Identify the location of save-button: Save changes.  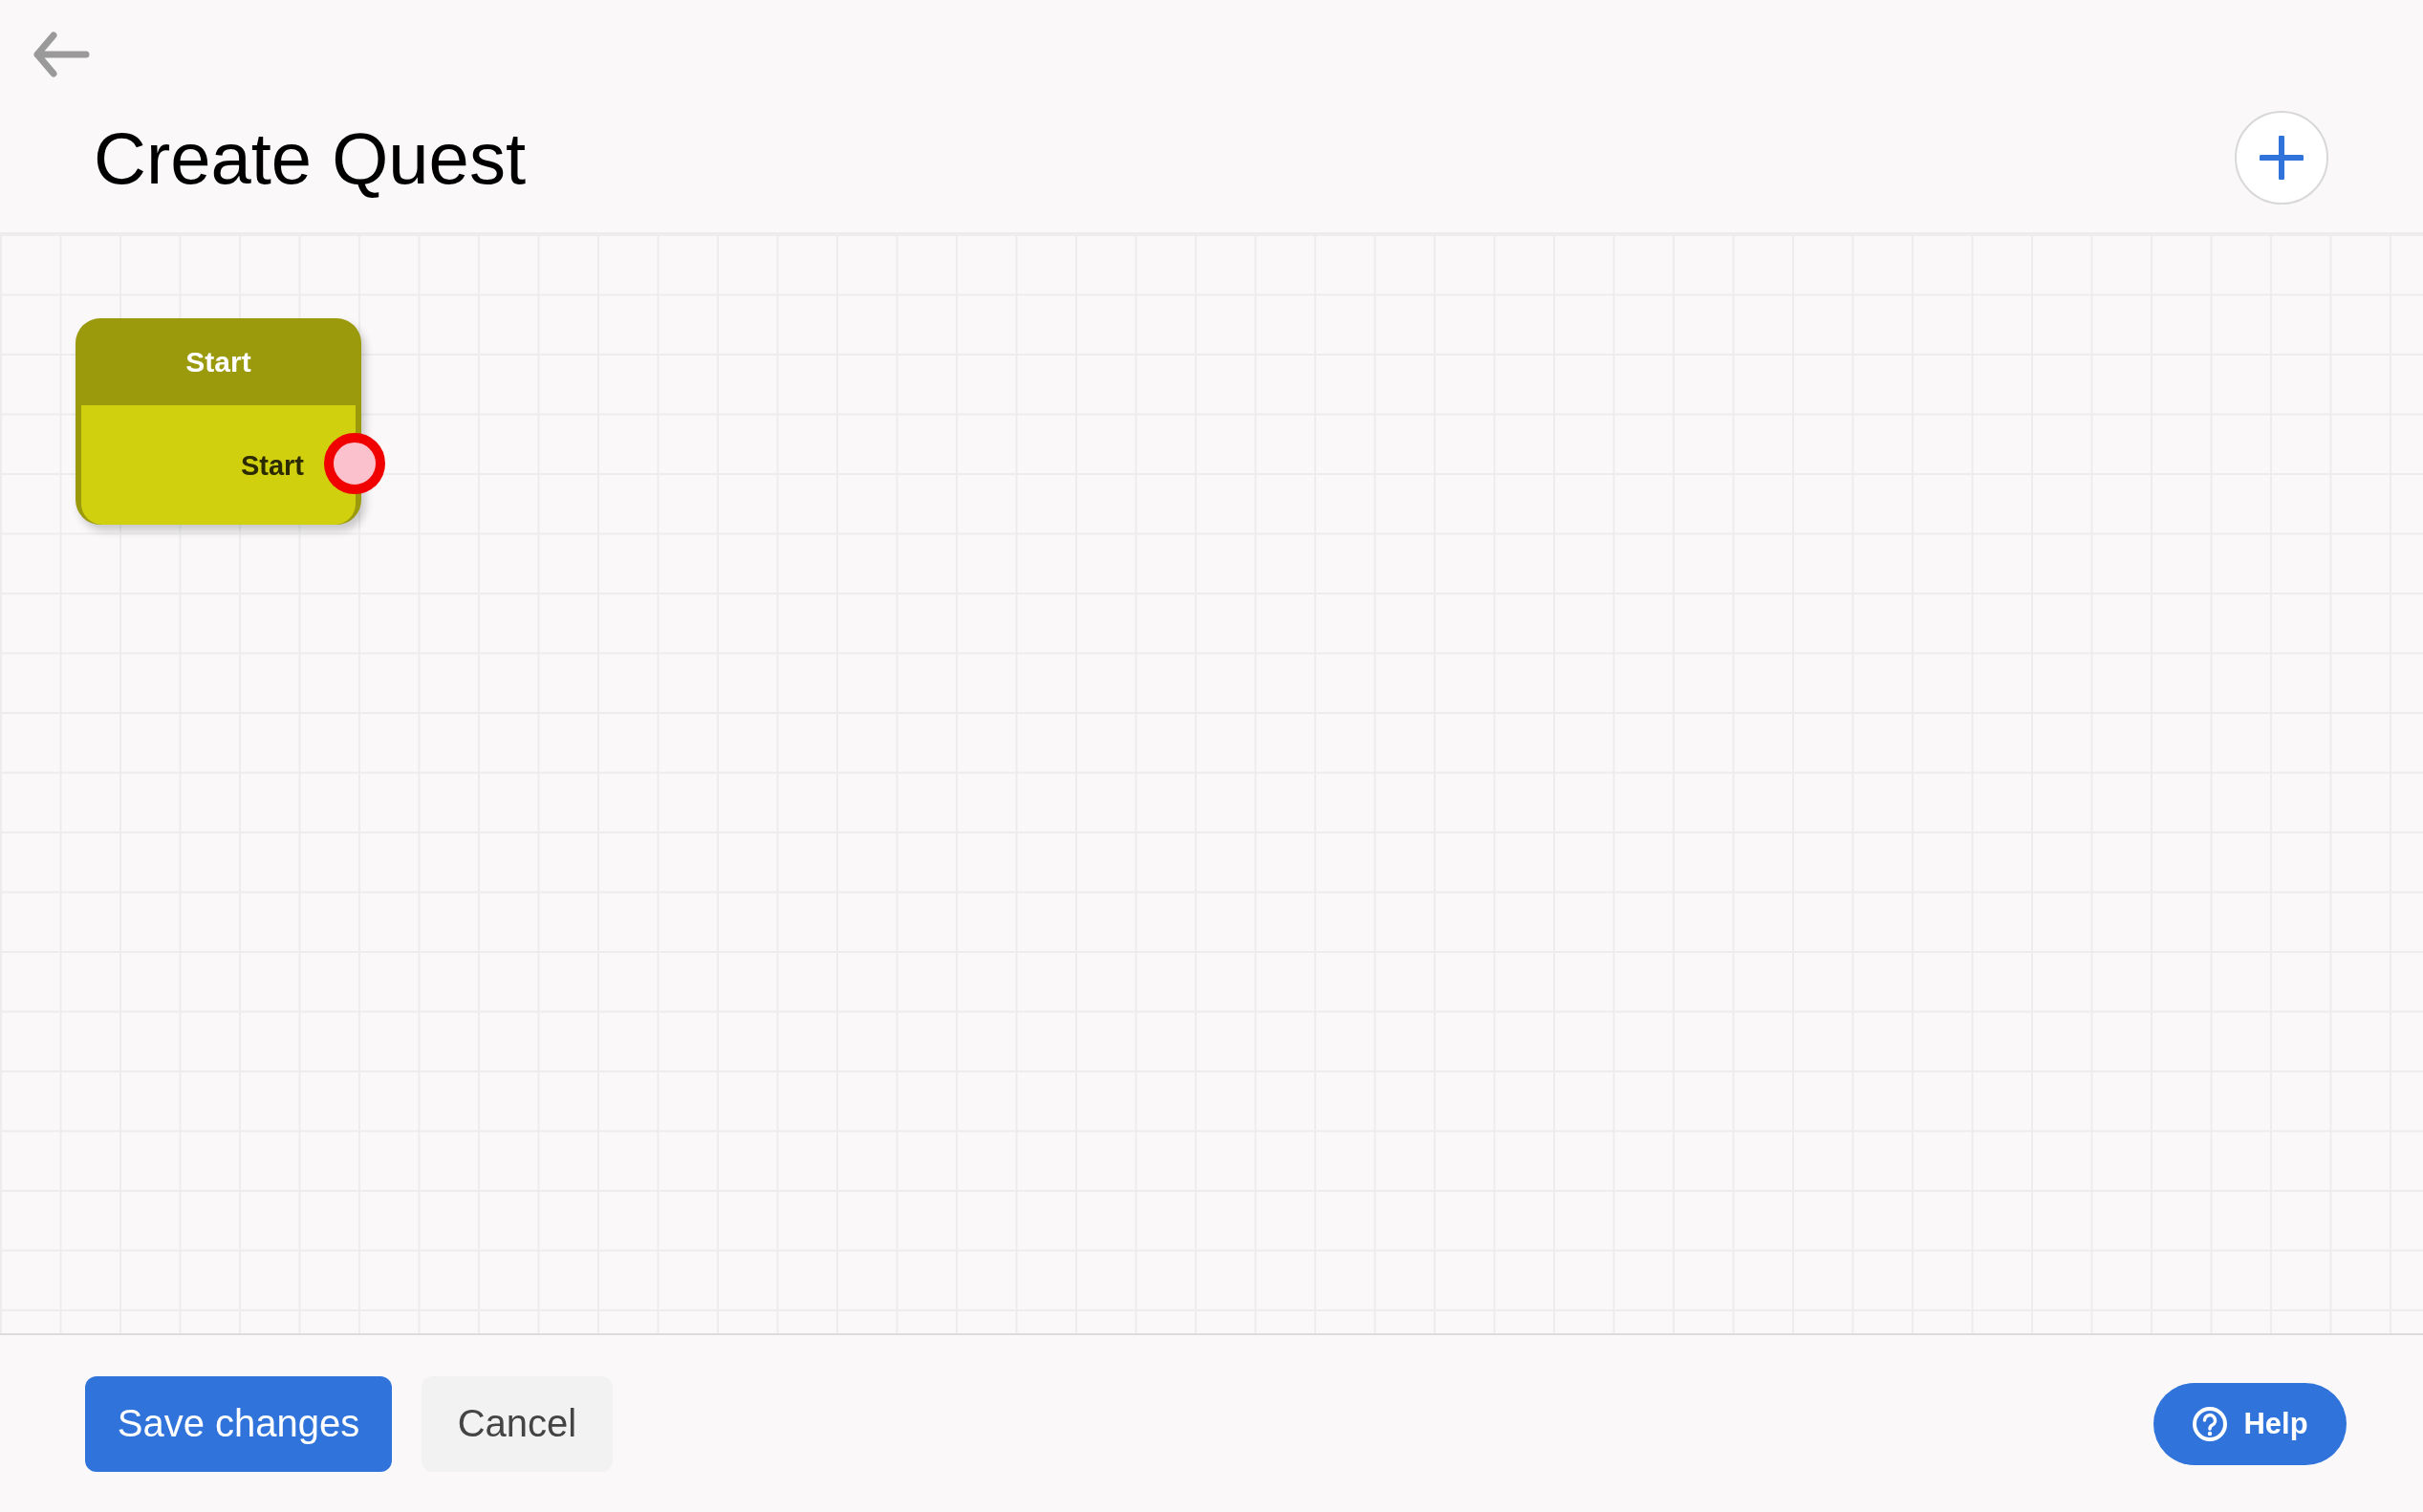
(238, 1423).